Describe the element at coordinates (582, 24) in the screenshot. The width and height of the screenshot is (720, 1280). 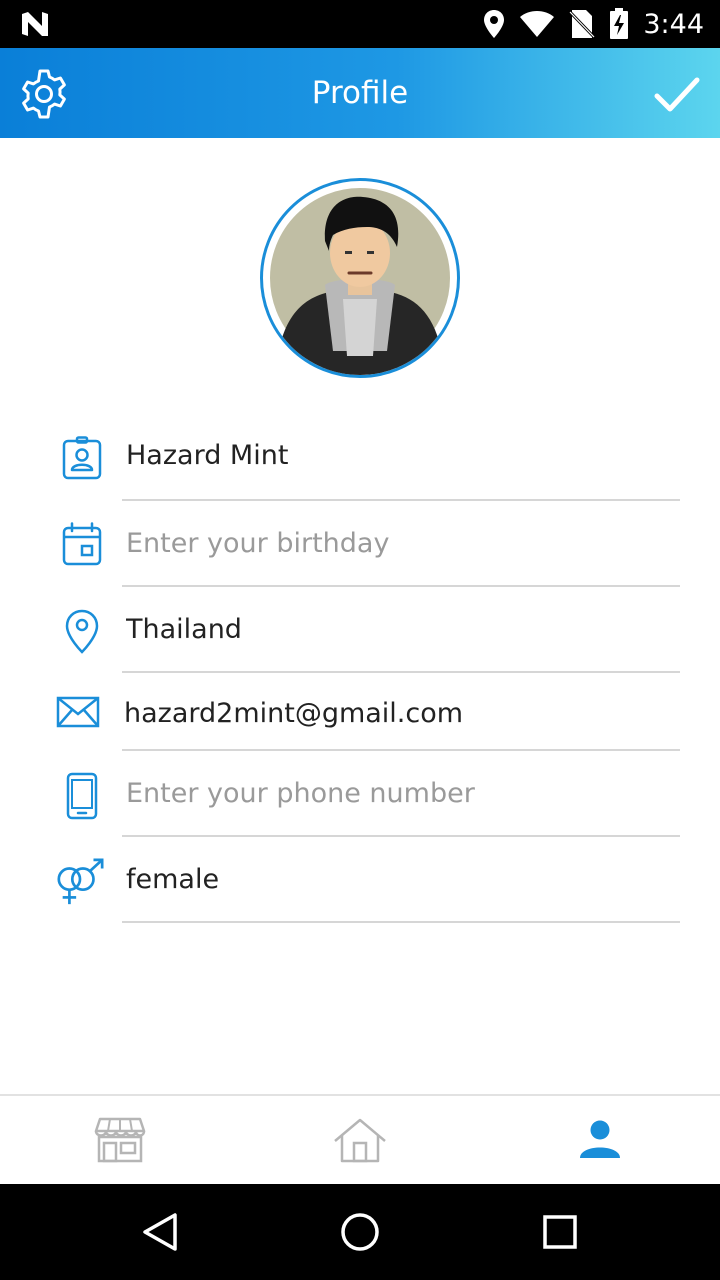
I see `no-sim-icon` at that location.